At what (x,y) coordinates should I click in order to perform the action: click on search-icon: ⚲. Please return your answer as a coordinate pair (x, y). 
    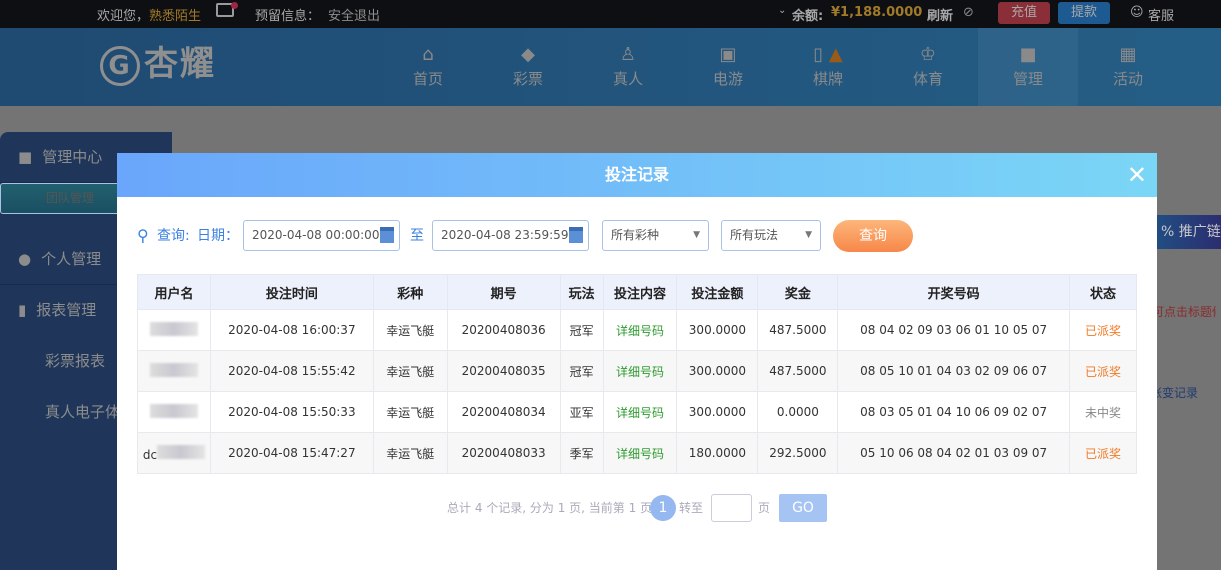
    Looking at the image, I should click on (143, 235).